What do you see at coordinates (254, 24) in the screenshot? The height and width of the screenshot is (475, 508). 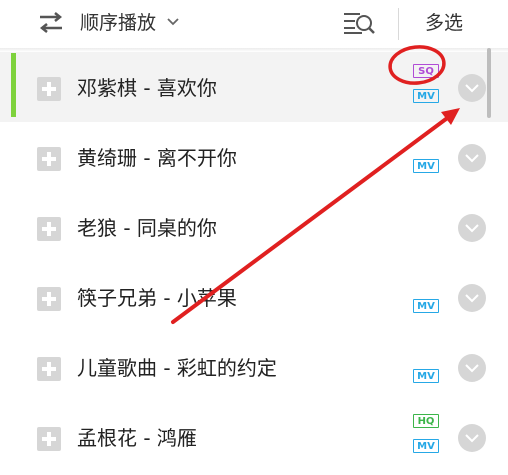 I see `playlist-toolbar: 顺序播放 多选` at bounding box center [254, 24].